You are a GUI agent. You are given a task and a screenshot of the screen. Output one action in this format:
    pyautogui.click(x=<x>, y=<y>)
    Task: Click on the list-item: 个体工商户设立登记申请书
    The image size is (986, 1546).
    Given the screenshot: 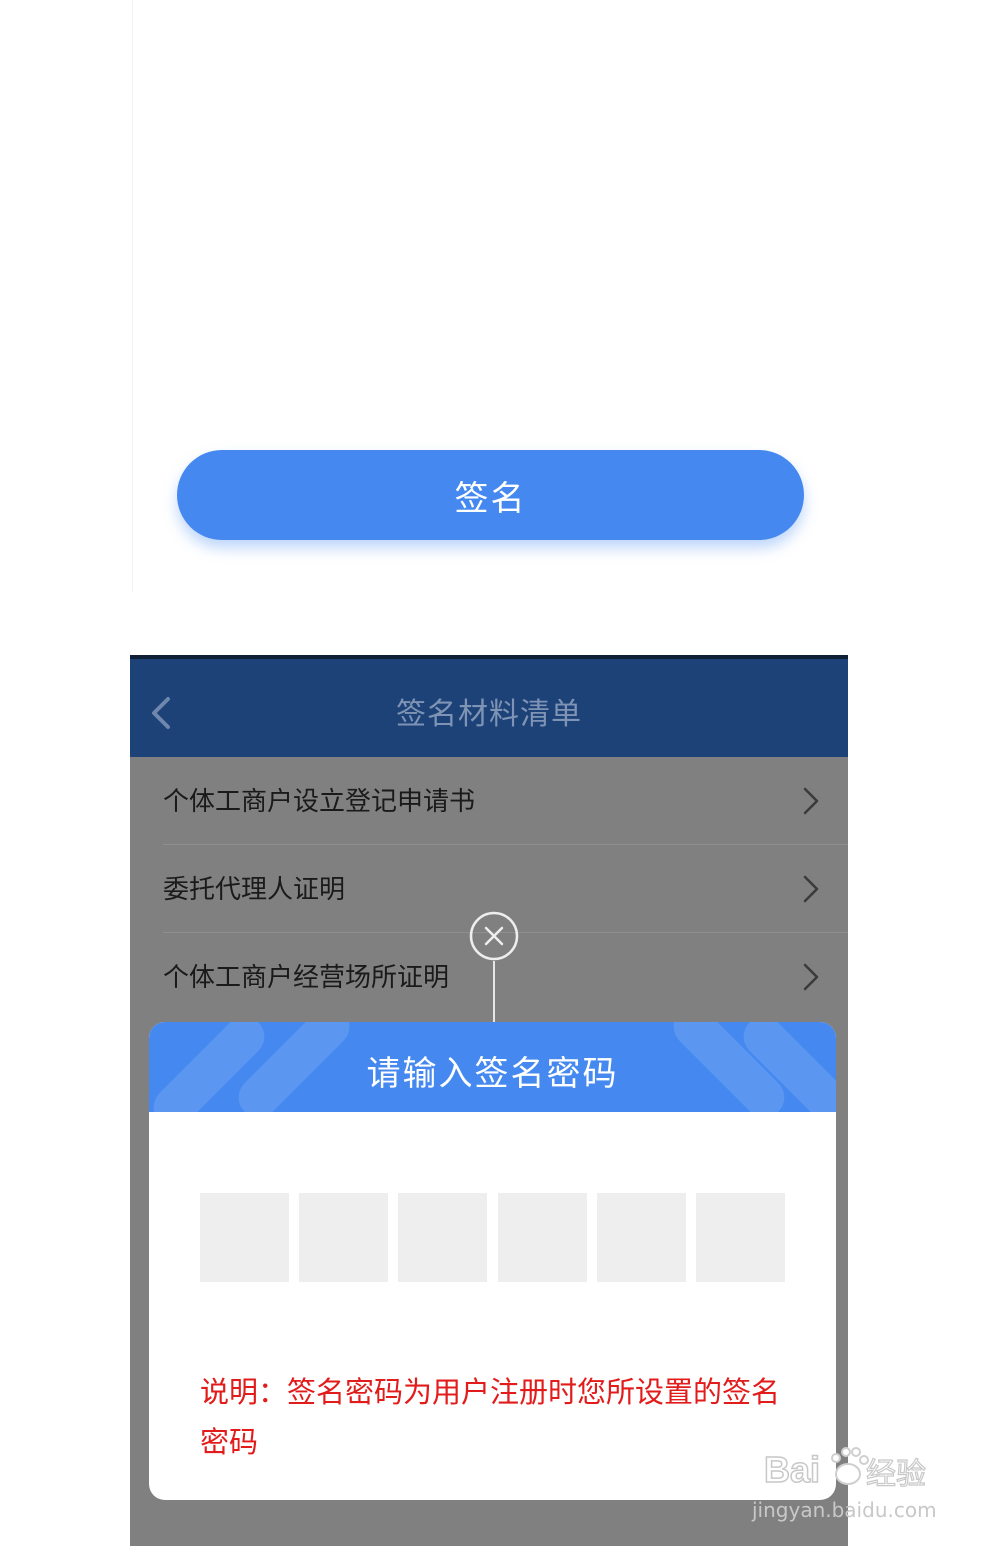 What is the action you would take?
    pyautogui.click(x=489, y=801)
    